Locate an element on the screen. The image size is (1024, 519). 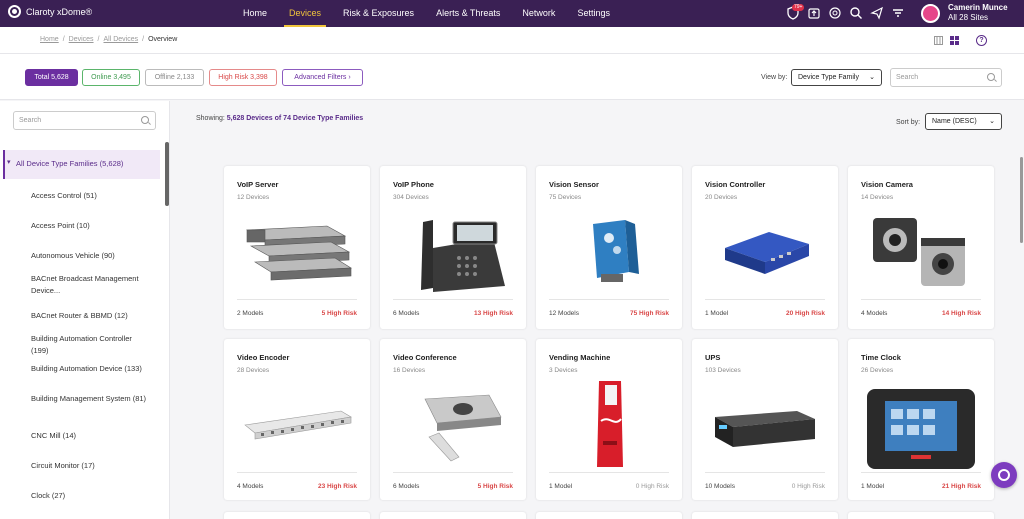
user-name: Camerin Munce is located at coordinates (978, 7).